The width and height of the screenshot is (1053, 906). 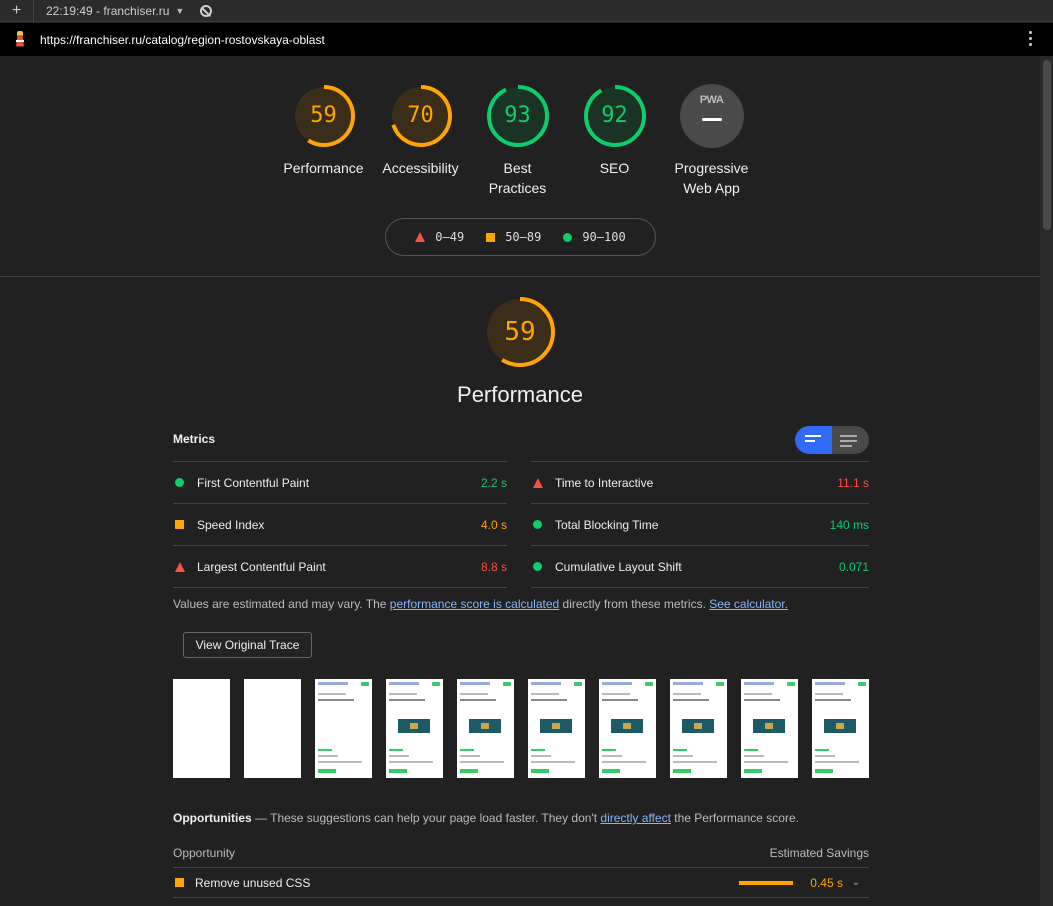 What do you see at coordinates (614, 115) in the screenshot?
I see `gauge-score: 92` at bounding box center [614, 115].